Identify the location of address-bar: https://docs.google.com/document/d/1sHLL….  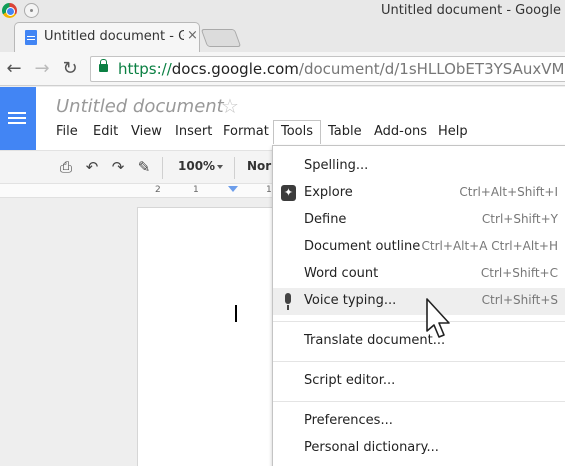
(327, 69).